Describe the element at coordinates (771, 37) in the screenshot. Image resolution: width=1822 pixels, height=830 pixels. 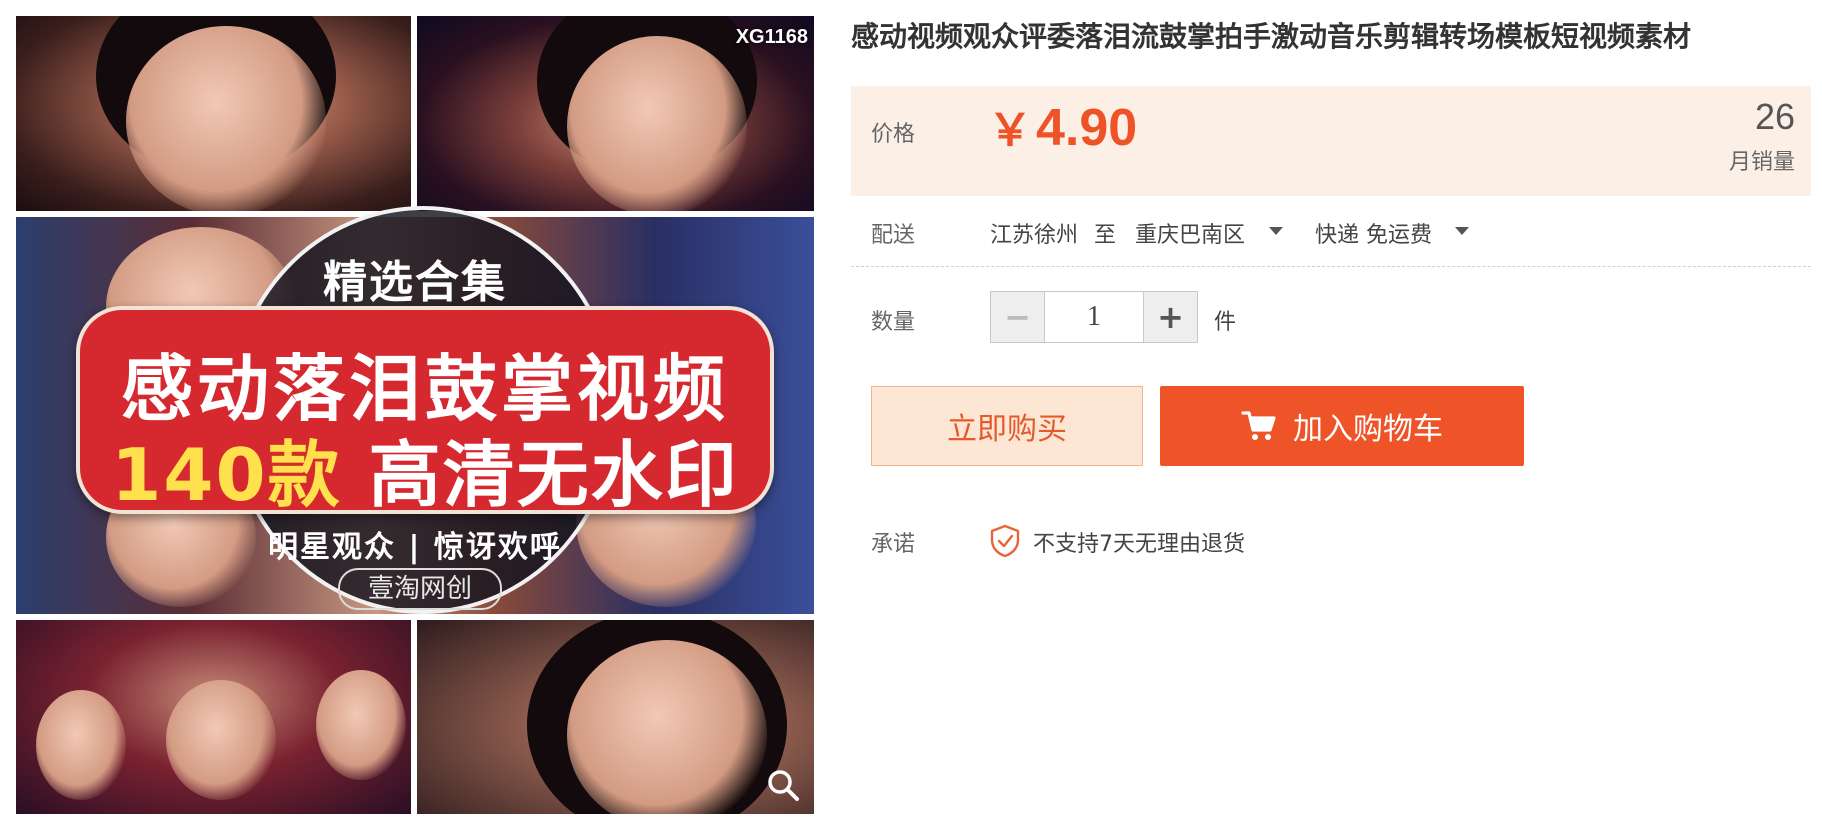
I see `watermark-code: XG1168` at that location.